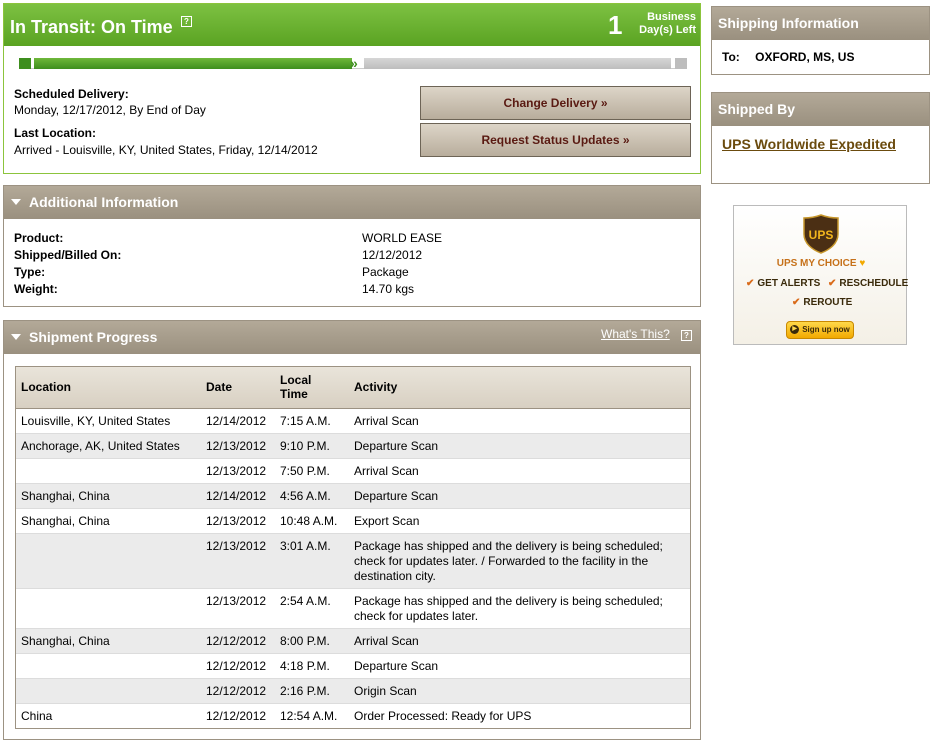  Describe the element at coordinates (635, 334) in the screenshot. I see `whats-this-link: What's This?` at that location.